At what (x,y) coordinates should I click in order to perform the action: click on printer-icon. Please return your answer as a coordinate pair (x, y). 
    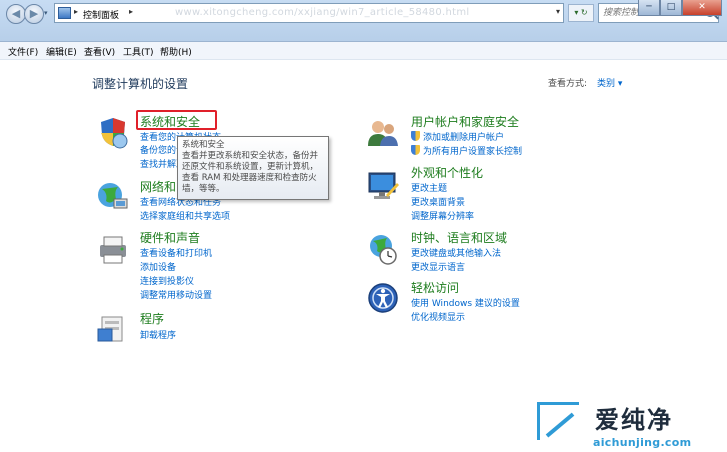
    Looking at the image, I should click on (113, 250).